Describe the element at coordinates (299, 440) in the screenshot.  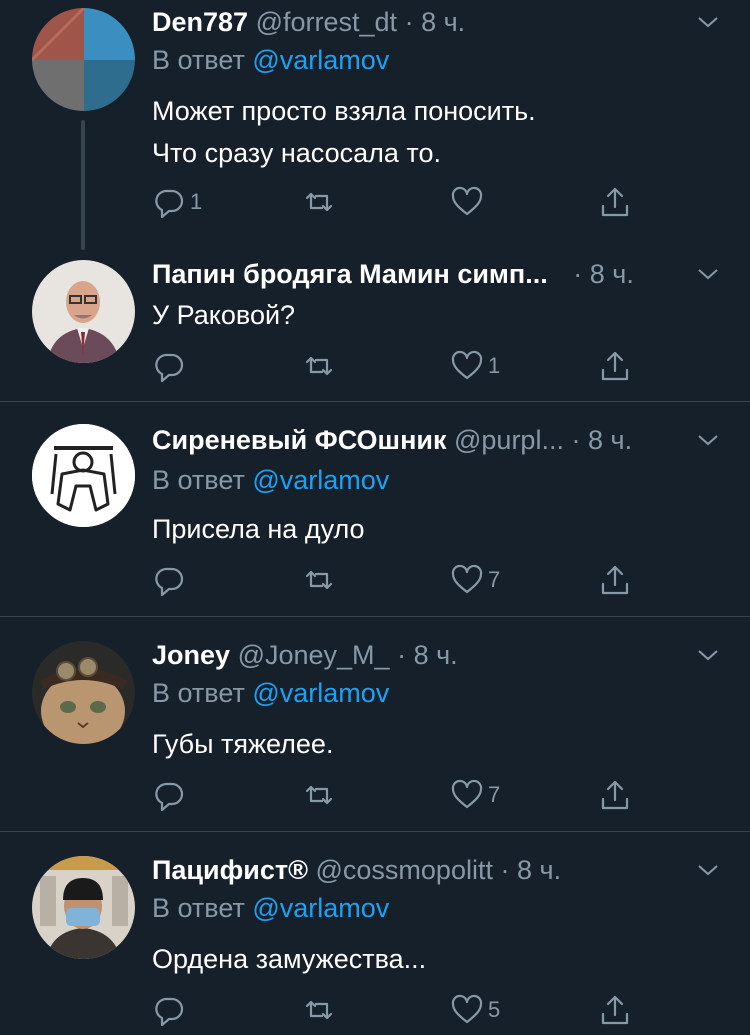
I see `display-name: Сиреневый ФСОшник` at that location.